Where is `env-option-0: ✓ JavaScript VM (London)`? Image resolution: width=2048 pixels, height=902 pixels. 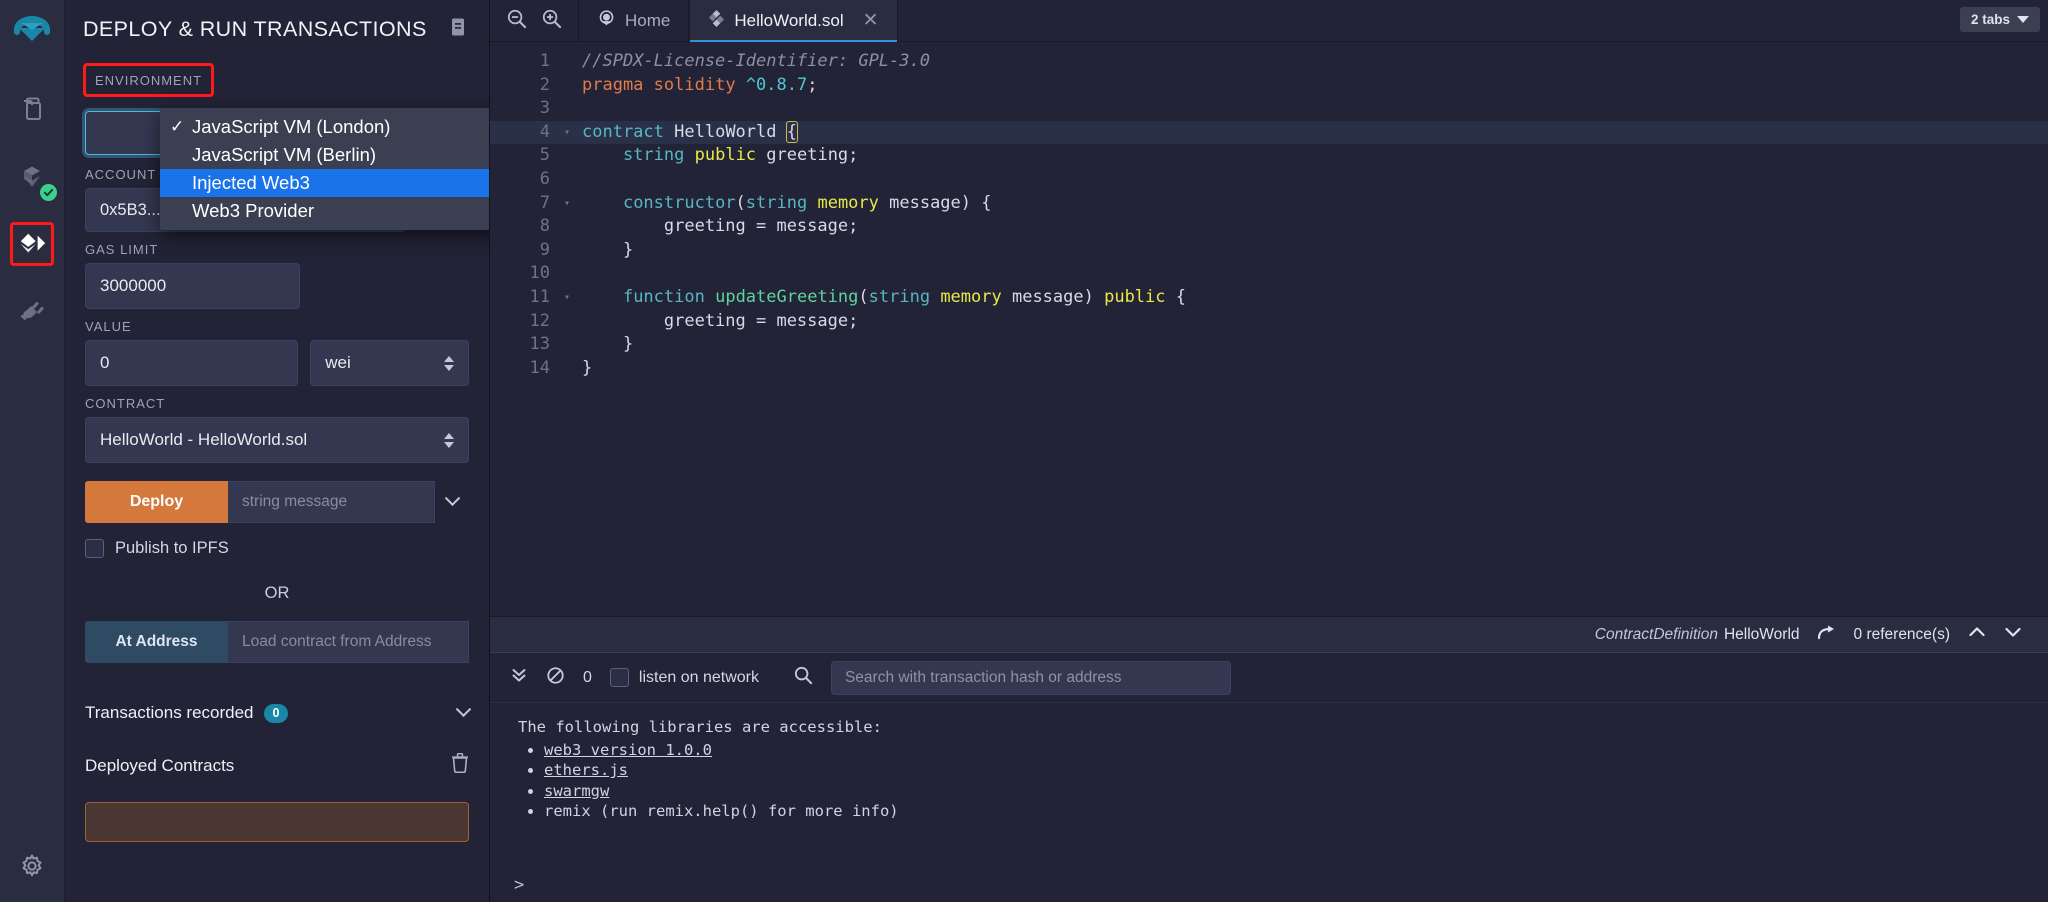 env-option-0: ✓ JavaScript VM (London) is located at coordinates (324, 127).